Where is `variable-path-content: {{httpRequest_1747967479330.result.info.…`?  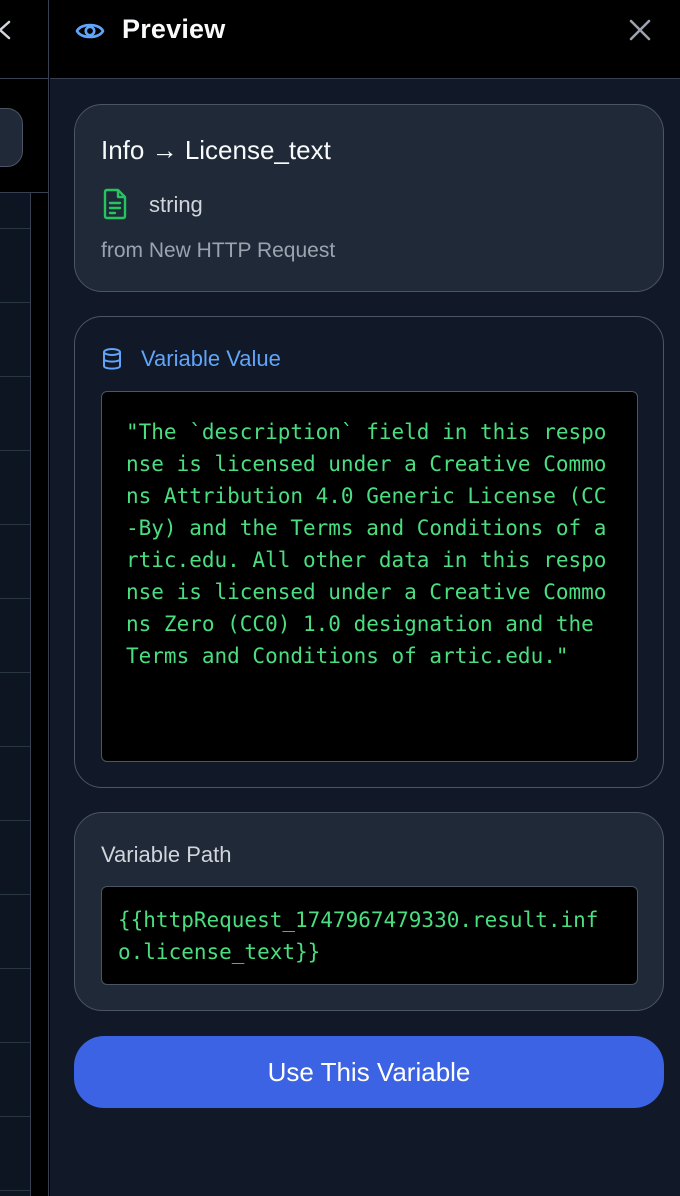 variable-path-content: {{httpRequest_1747967479330.result.info.… is located at coordinates (369, 935).